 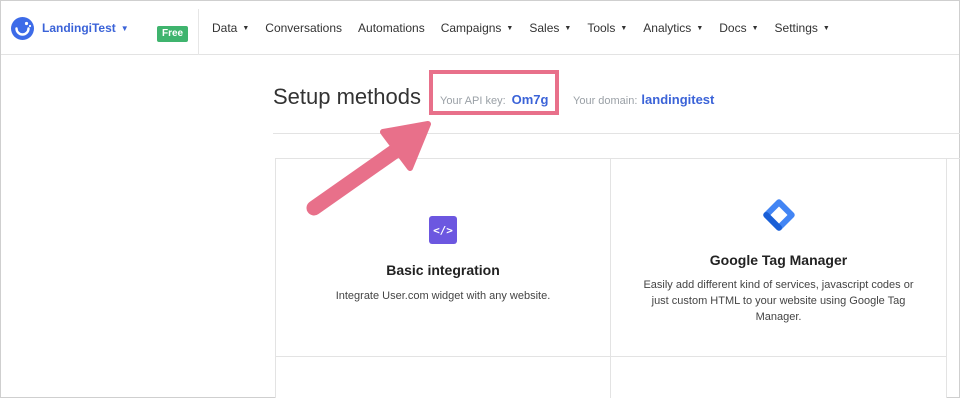 I want to click on code-icon: </>, so click(x=443, y=230).